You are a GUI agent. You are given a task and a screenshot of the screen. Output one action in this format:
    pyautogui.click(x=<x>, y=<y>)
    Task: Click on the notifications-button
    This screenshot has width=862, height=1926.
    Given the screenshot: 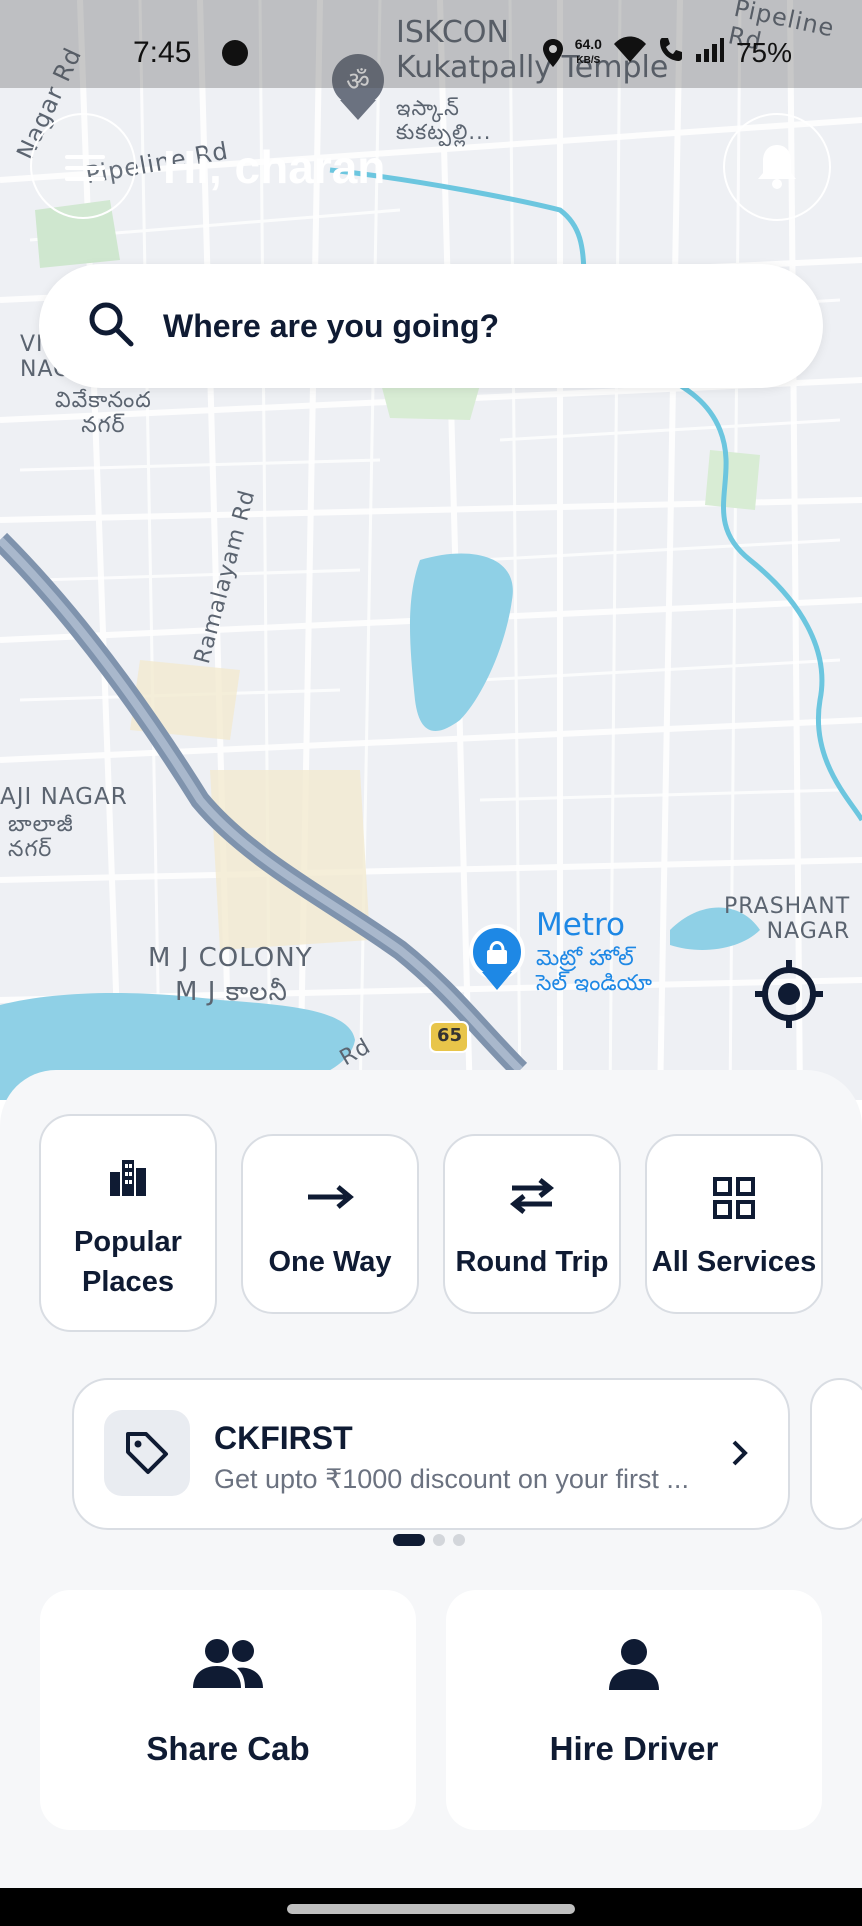 What is the action you would take?
    pyautogui.click(x=777, y=167)
    